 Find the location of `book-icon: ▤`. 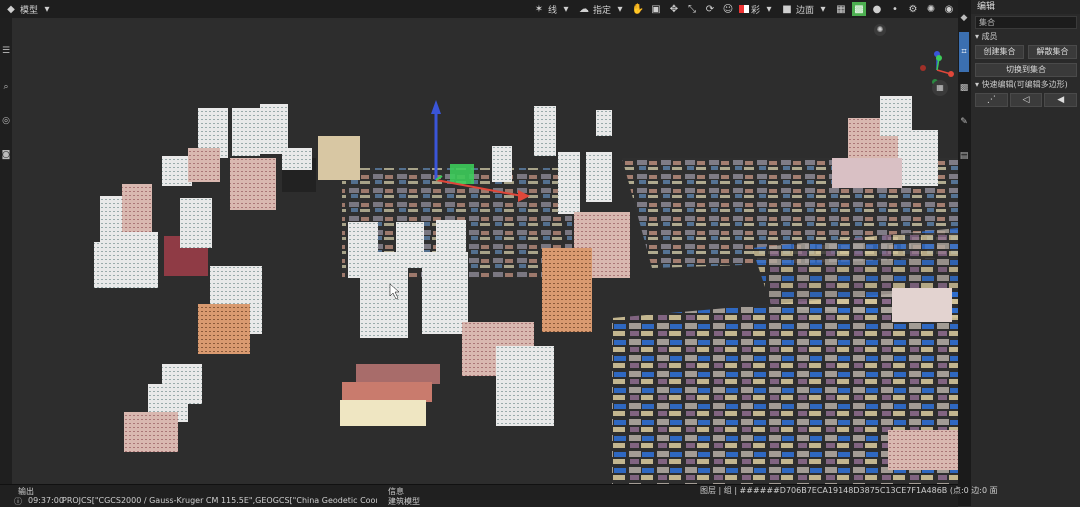

book-icon: ▤ is located at coordinates (964, 156).